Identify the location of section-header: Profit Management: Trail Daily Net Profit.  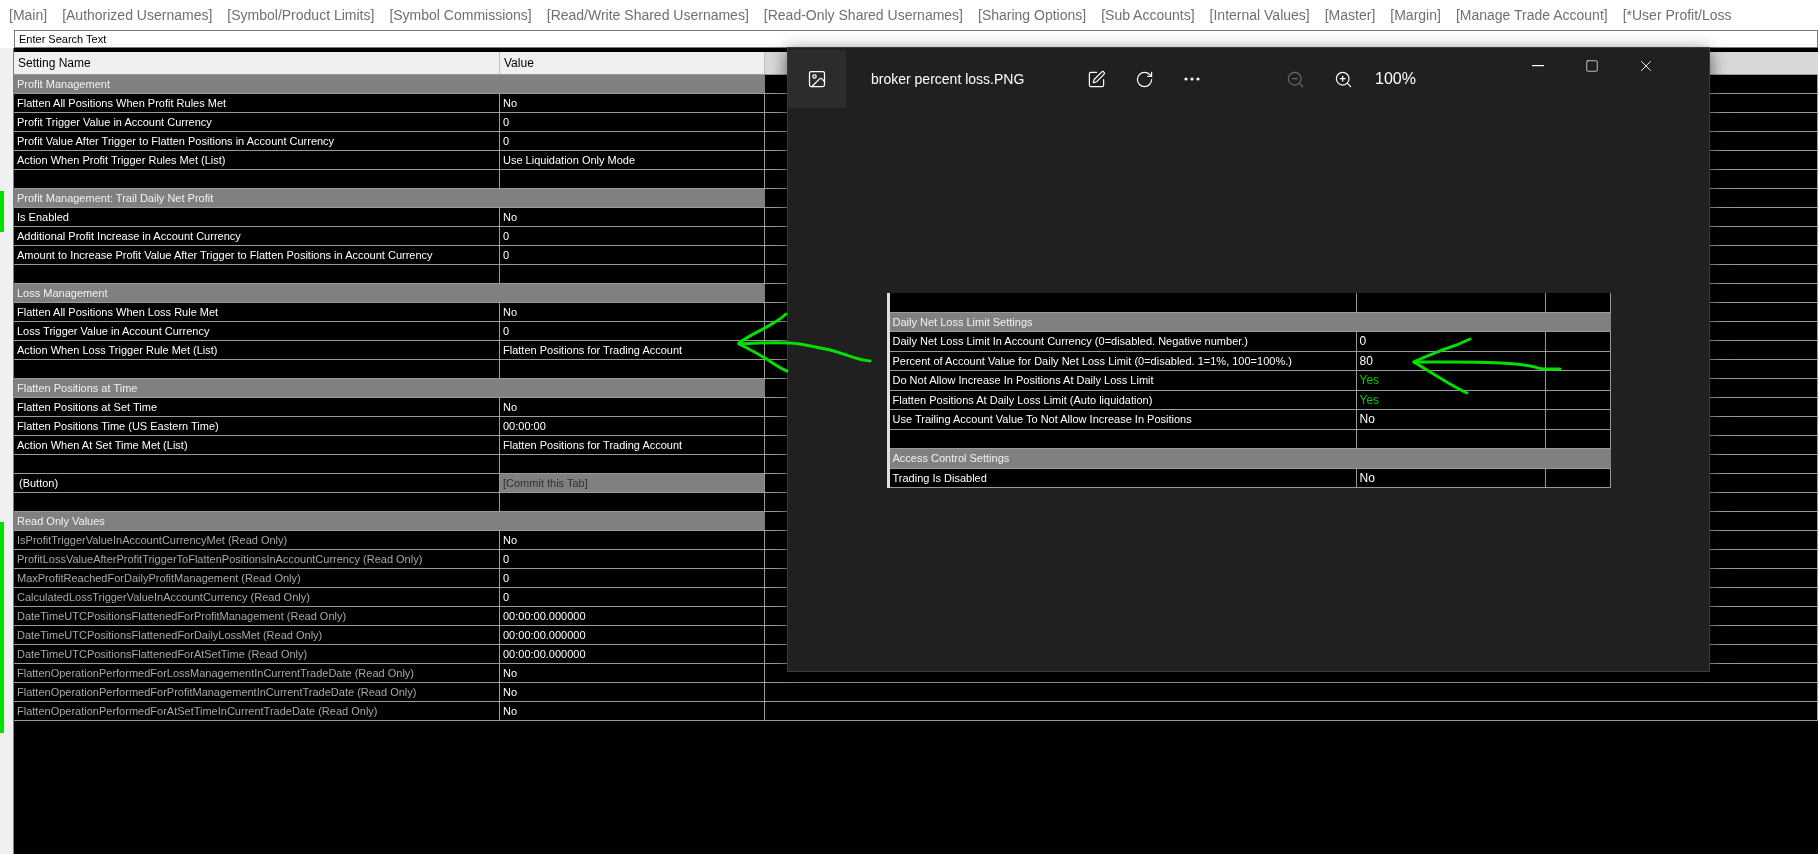
(389, 198).